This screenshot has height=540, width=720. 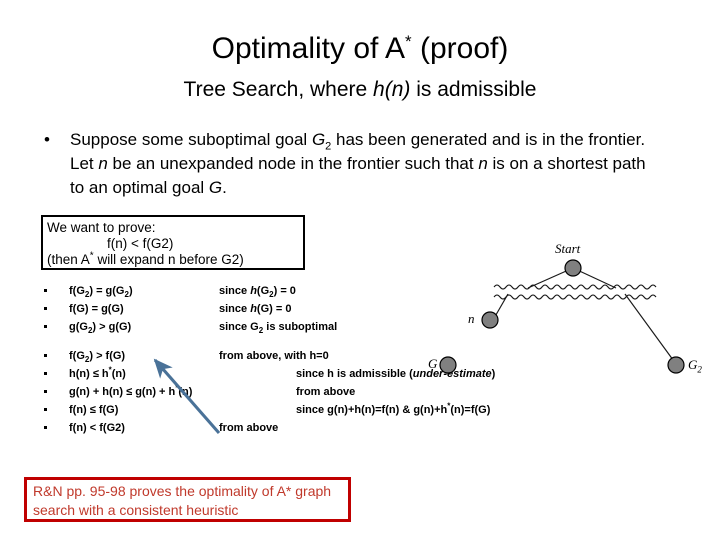 What do you see at coordinates (168, 259) in the screenshot?
I see `proof-goal-line-3-post: will expand n before G2)` at bounding box center [168, 259].